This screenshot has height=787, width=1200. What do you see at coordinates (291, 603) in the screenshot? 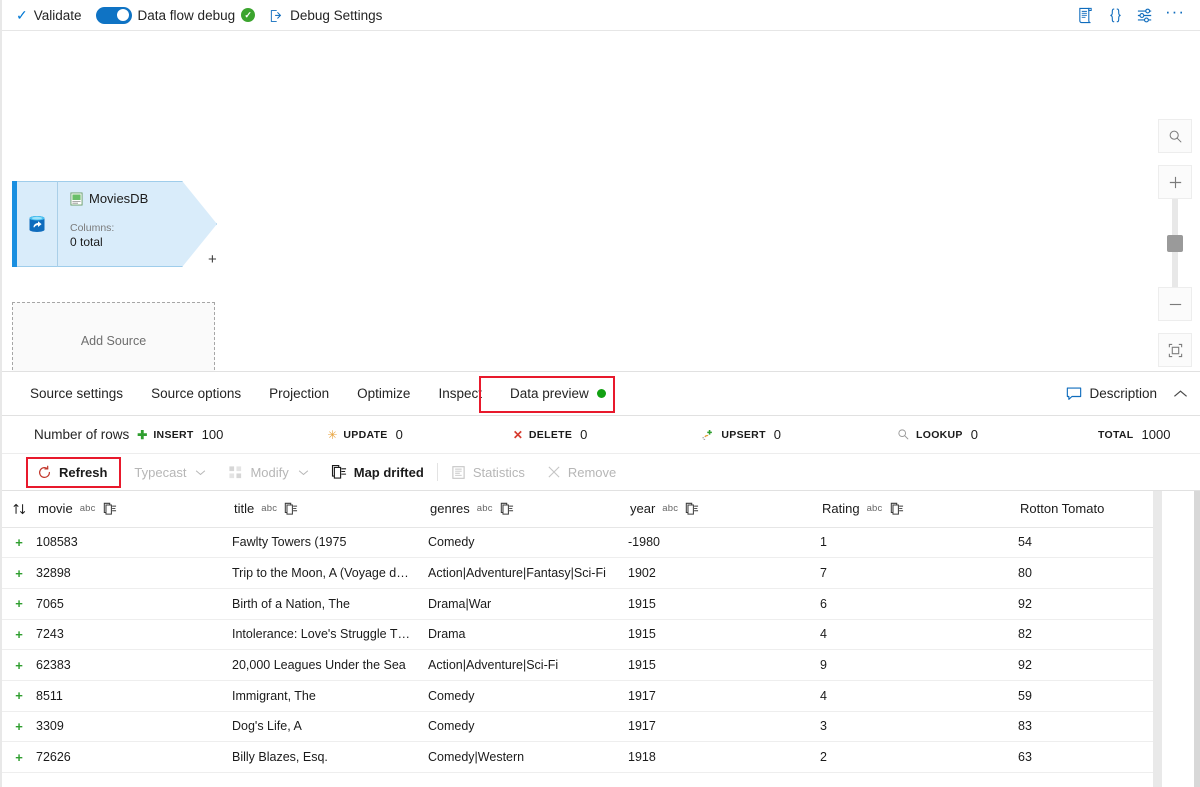
I see `cell-title: Birth of a Nation, The` at bounding box center [291, 603].